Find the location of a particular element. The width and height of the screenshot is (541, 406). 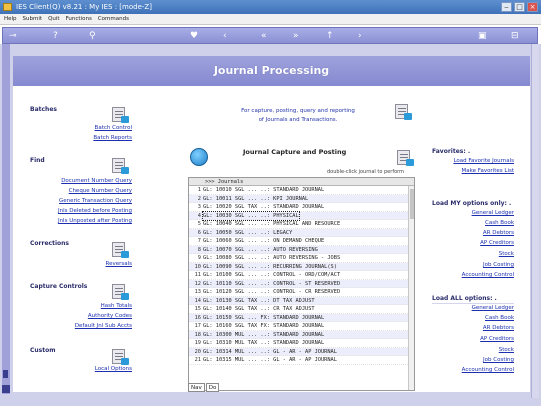

corrections-icon is located at coordinates (120, 251).